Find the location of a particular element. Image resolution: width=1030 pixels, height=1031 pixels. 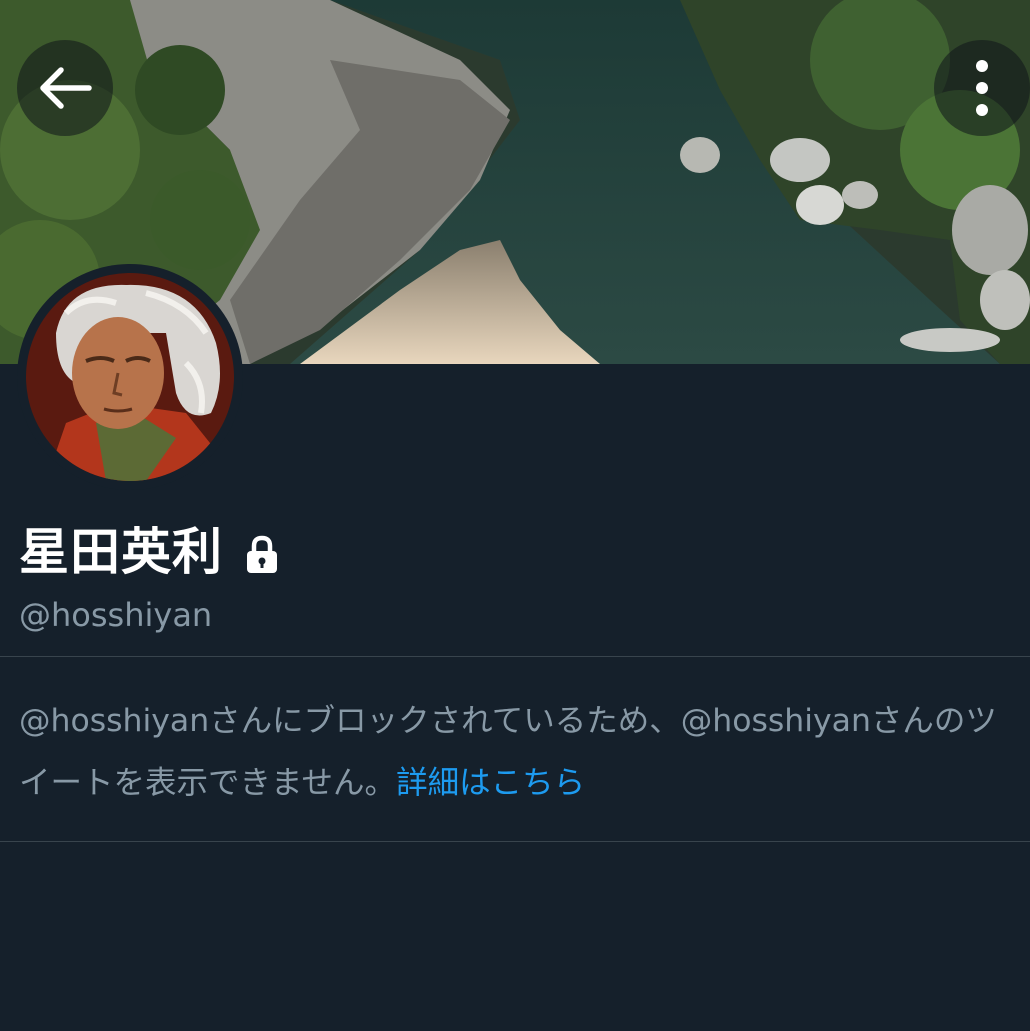

avatar is located at coordinates (130, 377).